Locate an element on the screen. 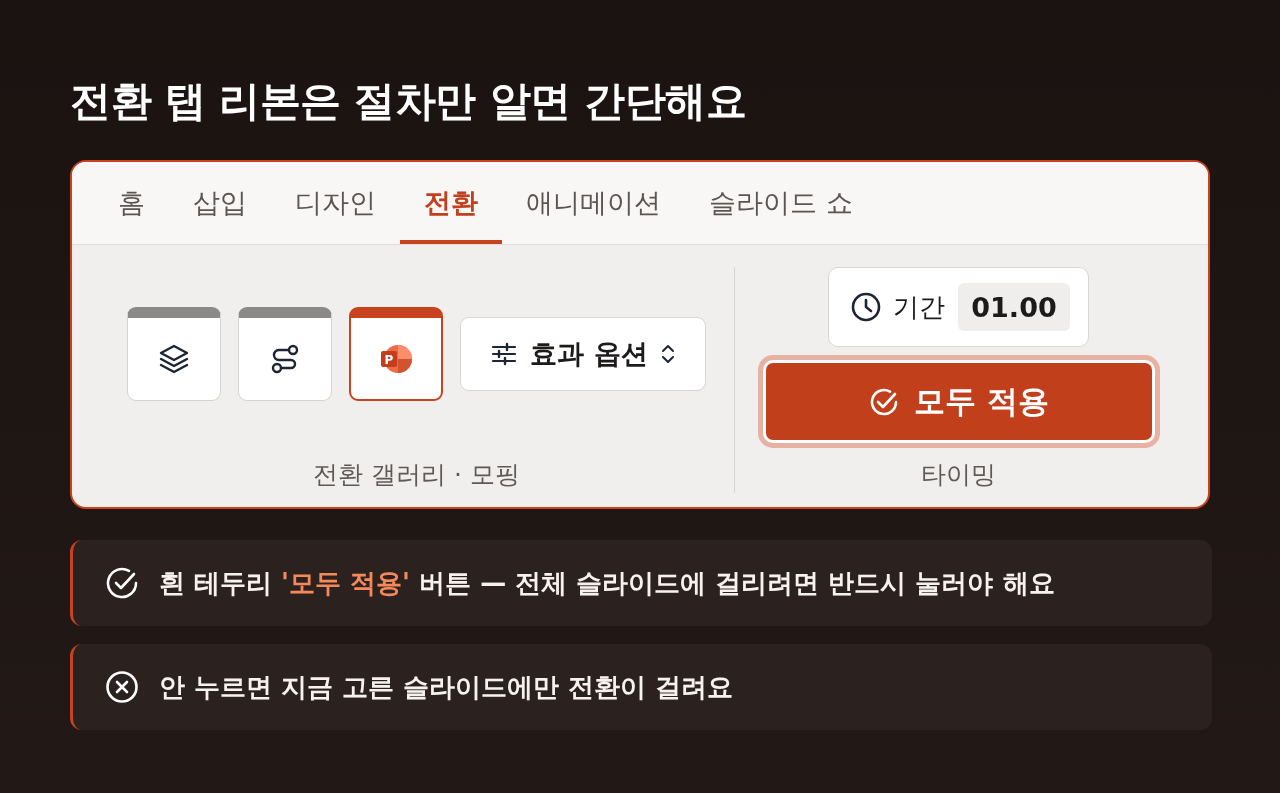  transition-thumbnail: P is located at coordinates (396, 354).